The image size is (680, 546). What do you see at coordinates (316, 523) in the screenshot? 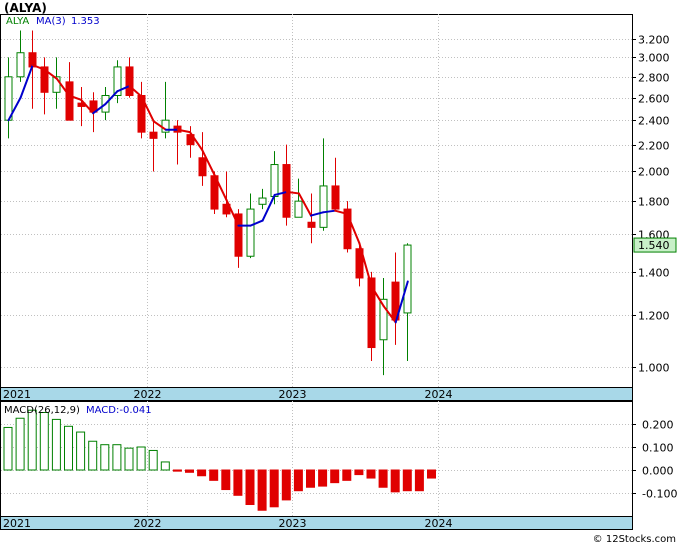
I see `macd-time-axis-band` at bounding box center [316, 523].